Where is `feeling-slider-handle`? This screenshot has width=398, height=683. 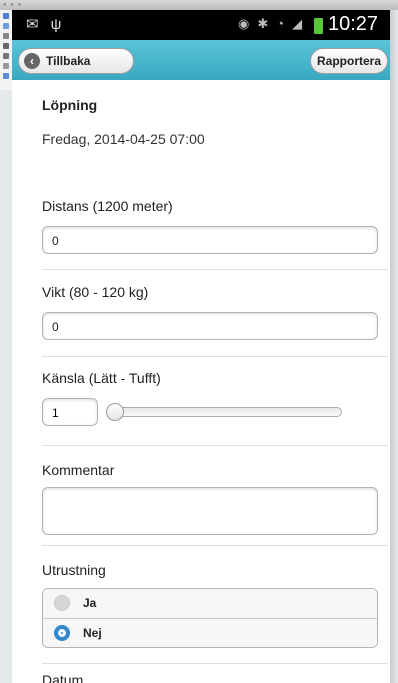 feeling-slider-handle is located at coordinates (115, 412).